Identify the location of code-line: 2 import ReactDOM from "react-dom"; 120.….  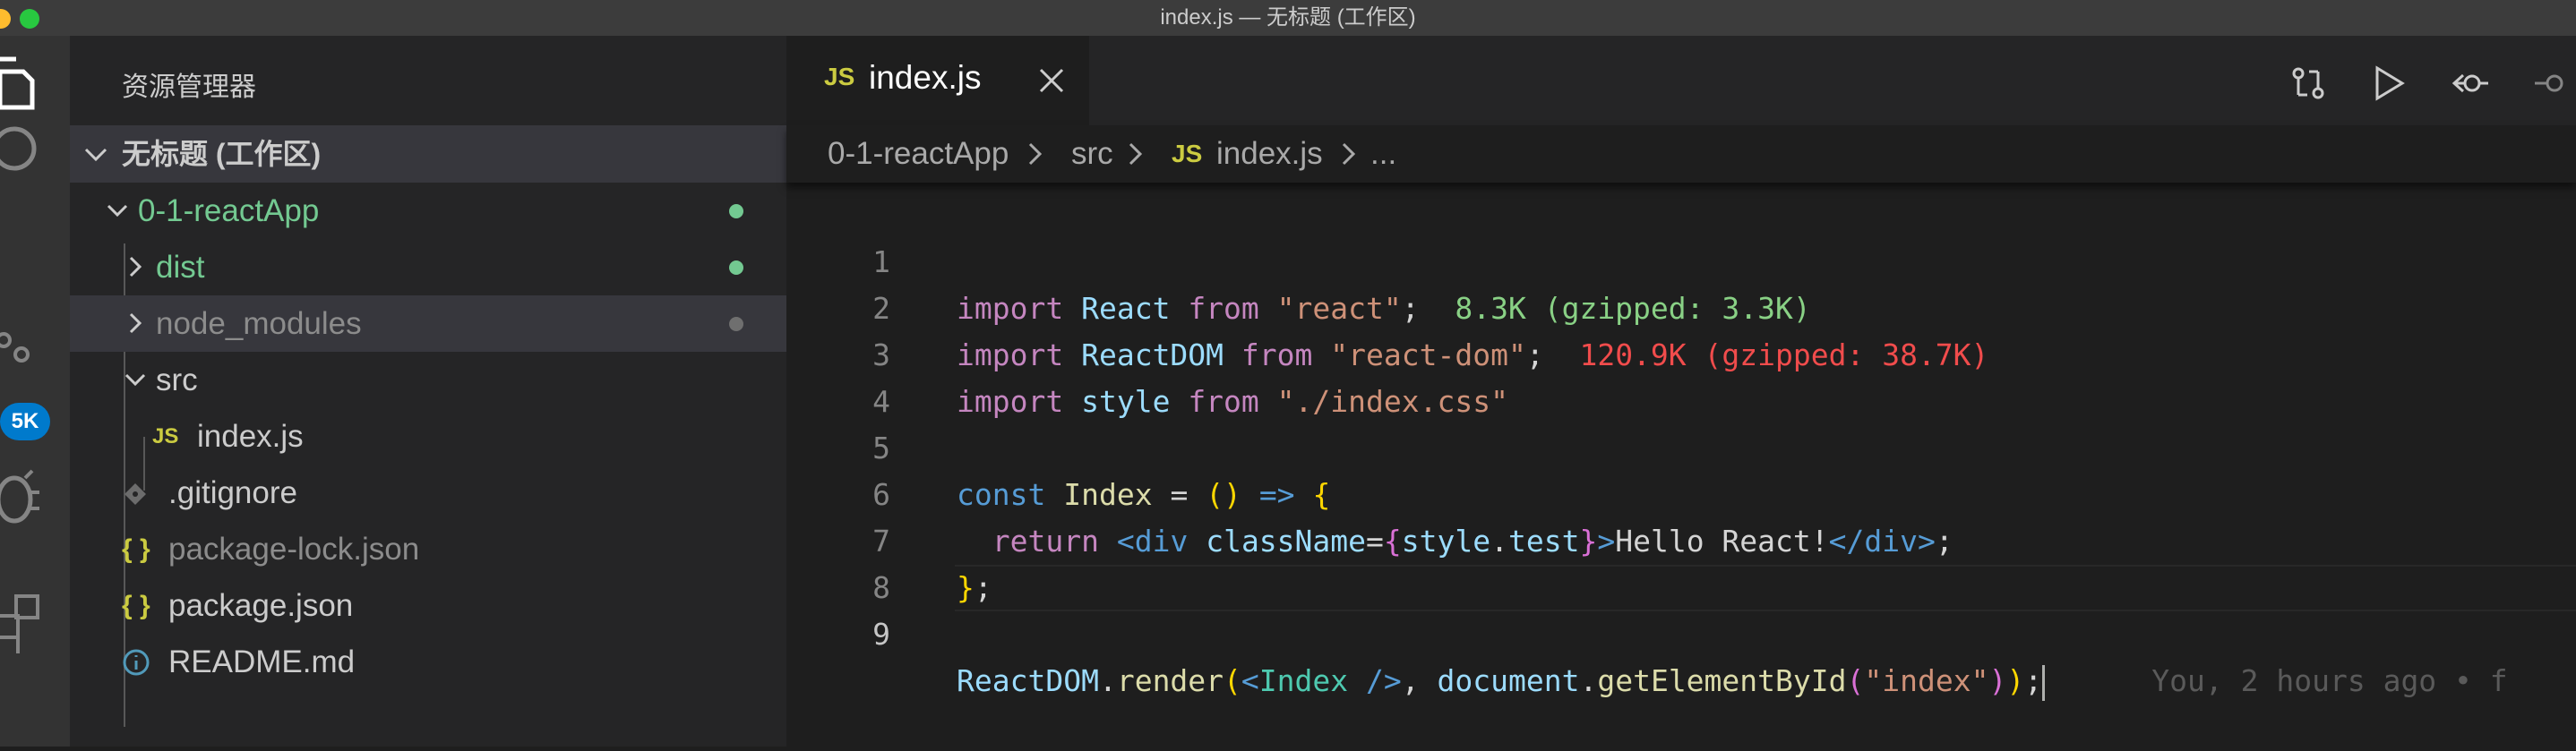
(1387, 305).